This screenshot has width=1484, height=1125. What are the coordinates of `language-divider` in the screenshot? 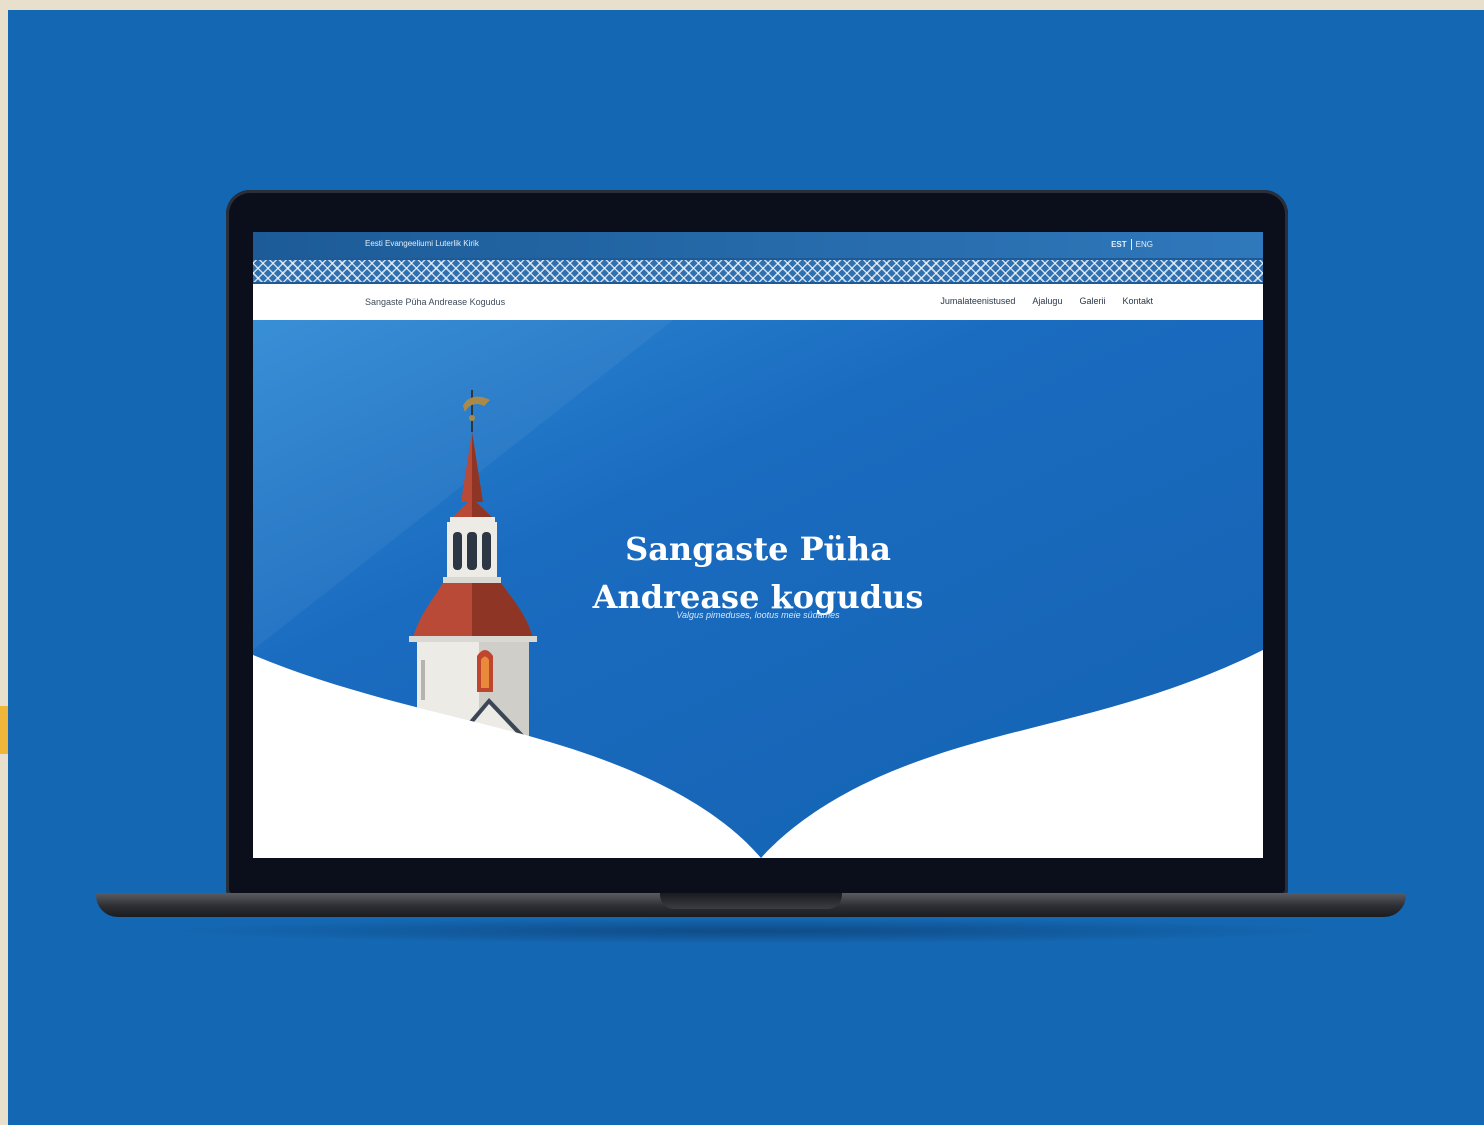 It's located at (1131, 244).